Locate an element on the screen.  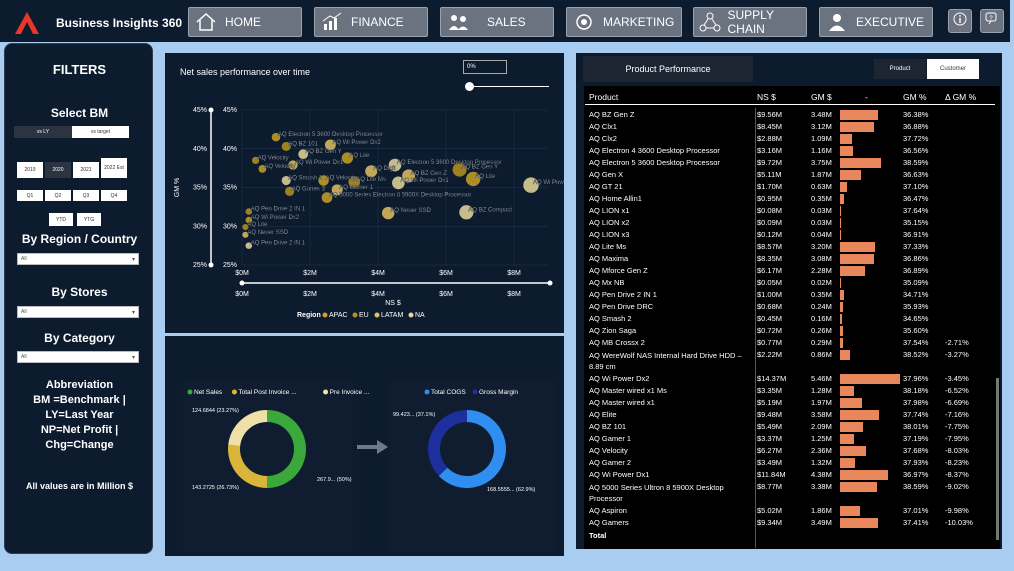
quarter-q4-option: Q4 is located at coordinates (114, 195).